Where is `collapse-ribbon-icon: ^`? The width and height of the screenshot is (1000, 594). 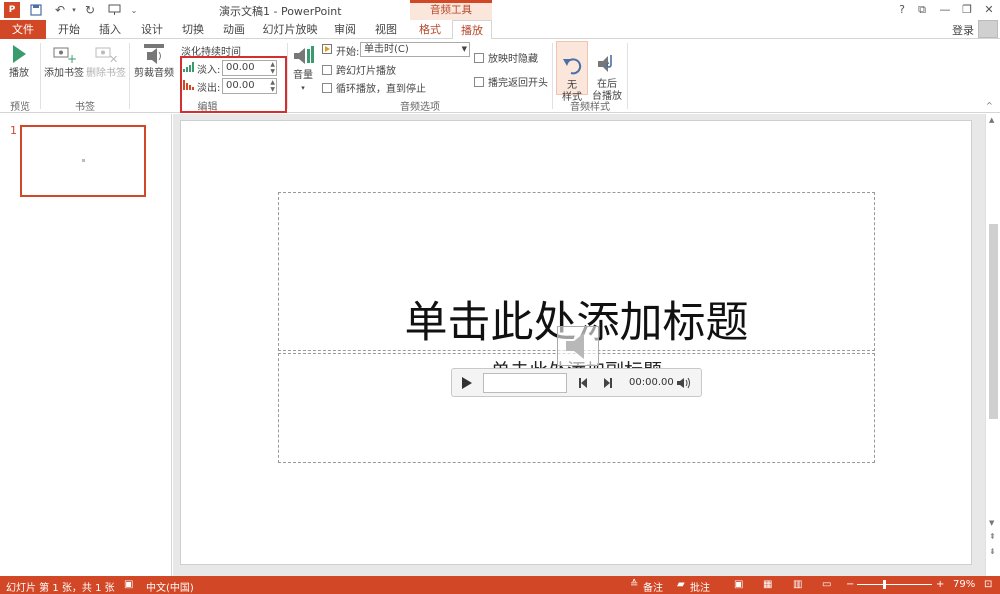 collapse-ribbon-icon: ^ is located at coordinates (989, 105).